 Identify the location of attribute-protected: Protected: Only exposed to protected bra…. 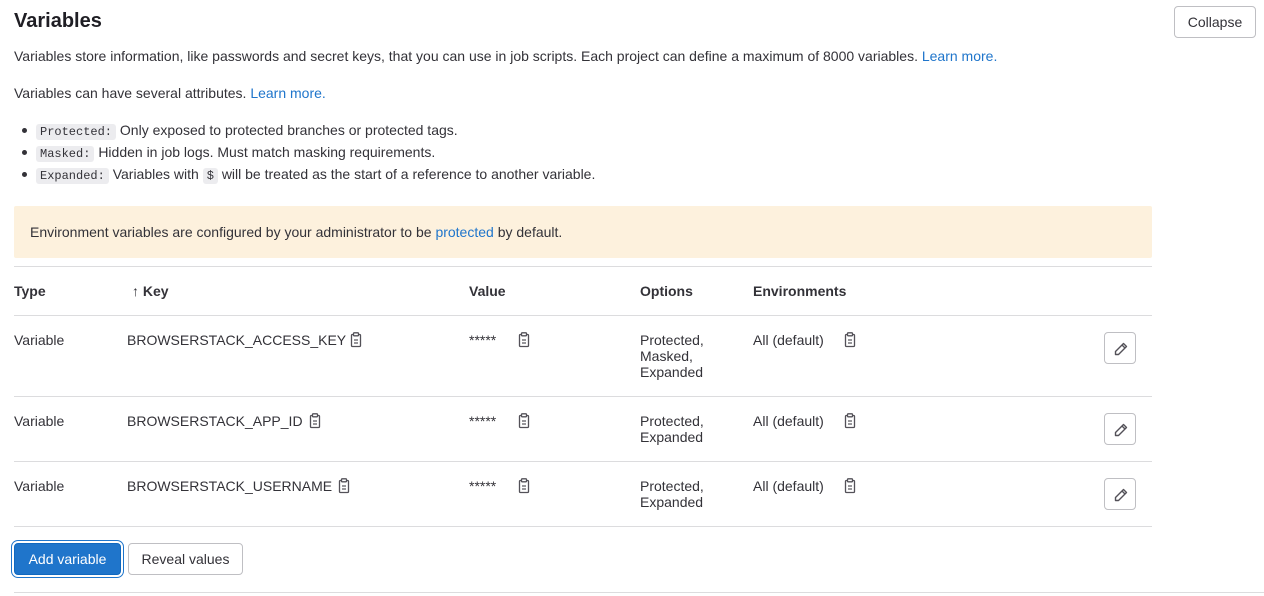
(308, 130).